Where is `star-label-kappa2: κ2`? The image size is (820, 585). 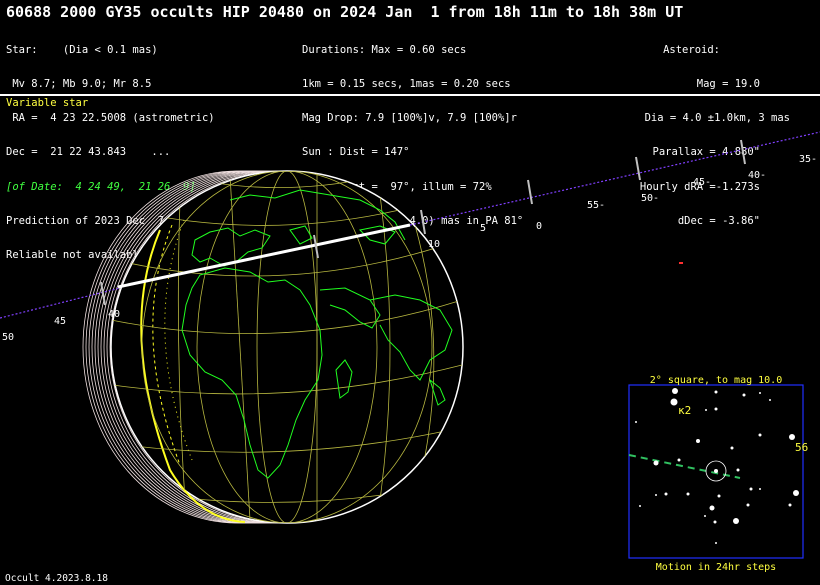
star-label-kappa2: κ2 is located at coordinates (684, 410).